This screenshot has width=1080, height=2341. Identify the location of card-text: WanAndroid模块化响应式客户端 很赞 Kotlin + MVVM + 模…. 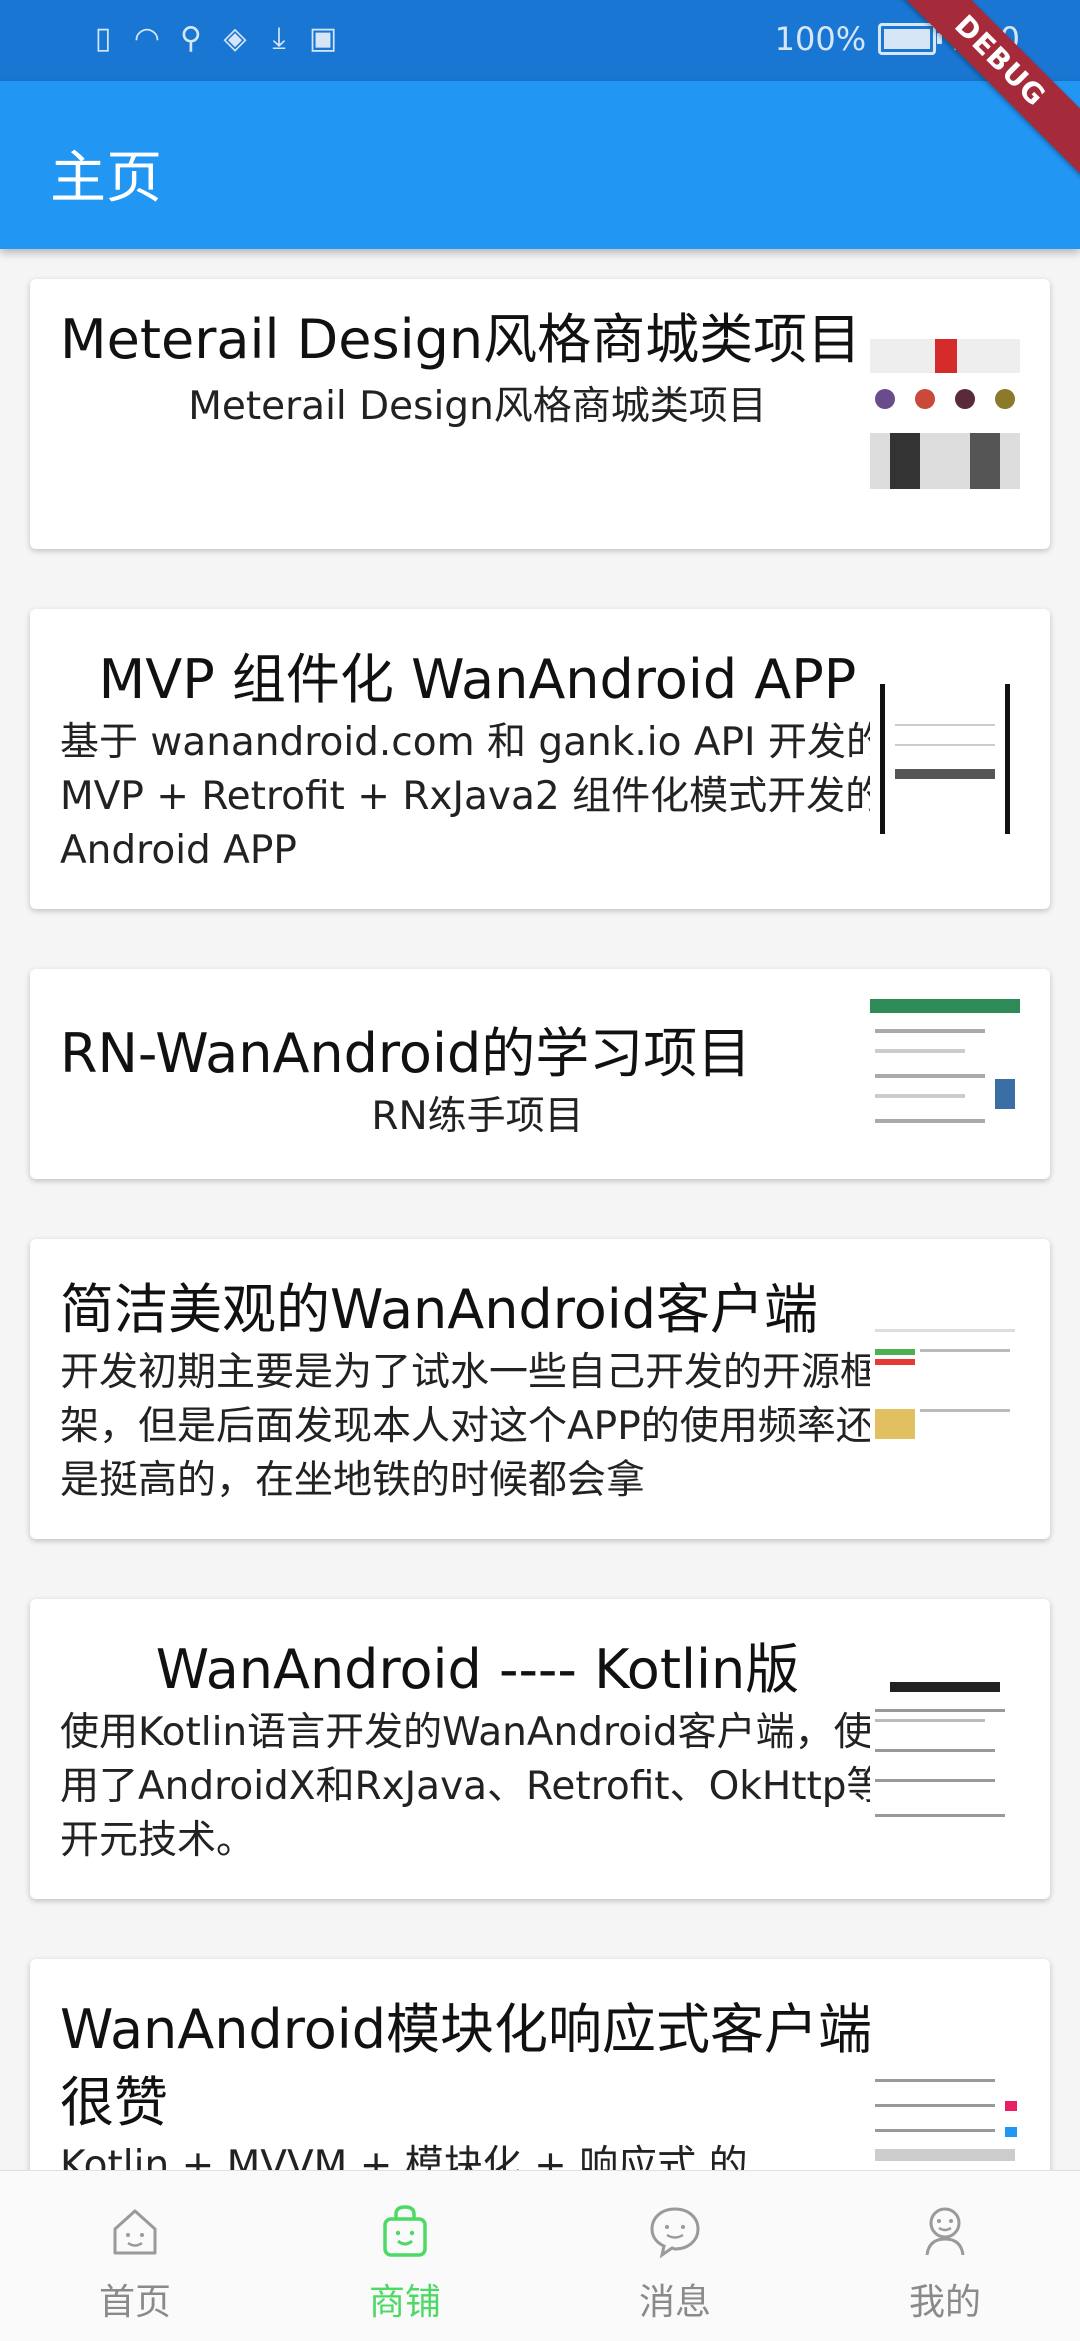
(477, 2081).